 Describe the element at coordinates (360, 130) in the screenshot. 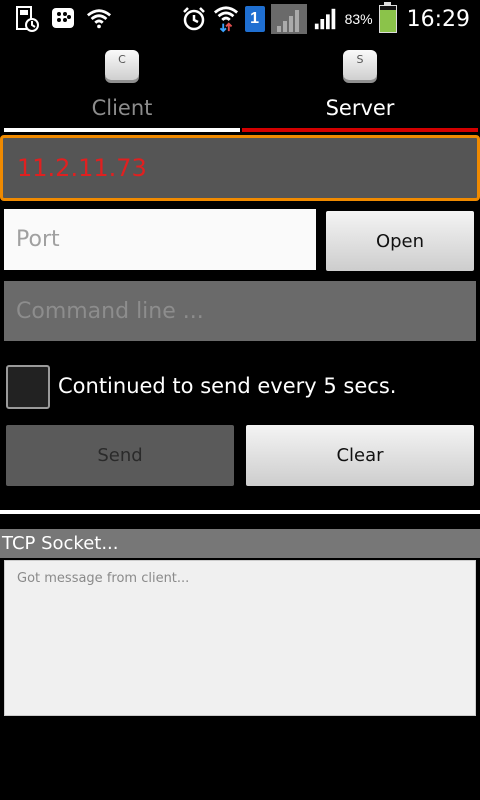

I see `tab-server-indicator` at that location.